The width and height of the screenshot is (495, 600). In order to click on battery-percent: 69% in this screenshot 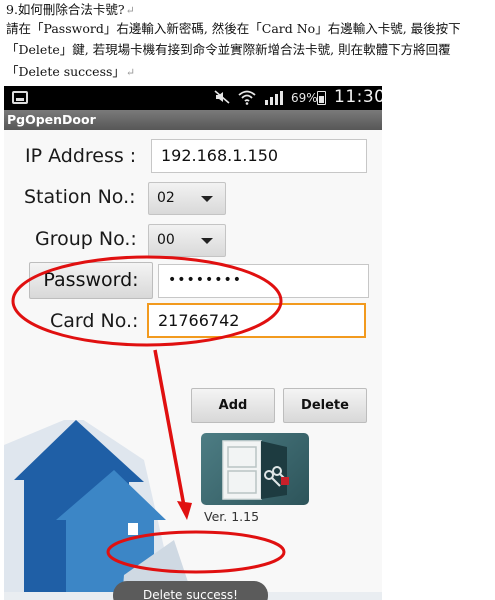, I will do `click(304, 98)`.